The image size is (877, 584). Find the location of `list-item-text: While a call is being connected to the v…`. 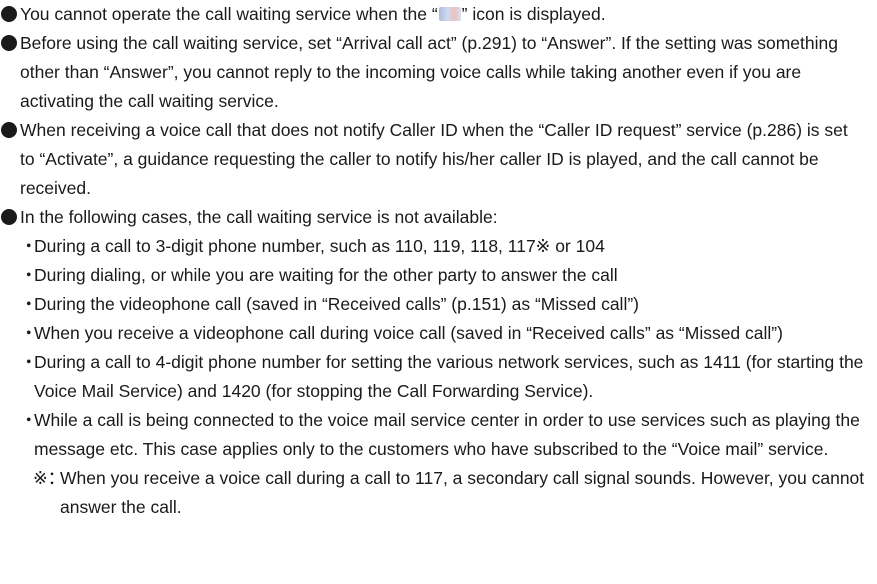

list-item-text: While a call is being connected to the v… is located at coordinates (447, 434).